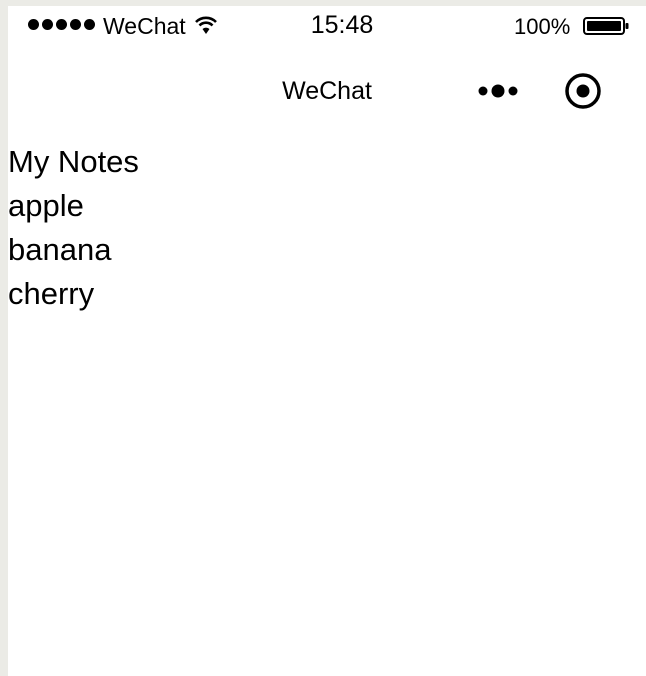 The image size is (646, 676). Describe the element at coordinates (542, 26) in the screenshot. I see `battery-percentage: 100%` at that location.